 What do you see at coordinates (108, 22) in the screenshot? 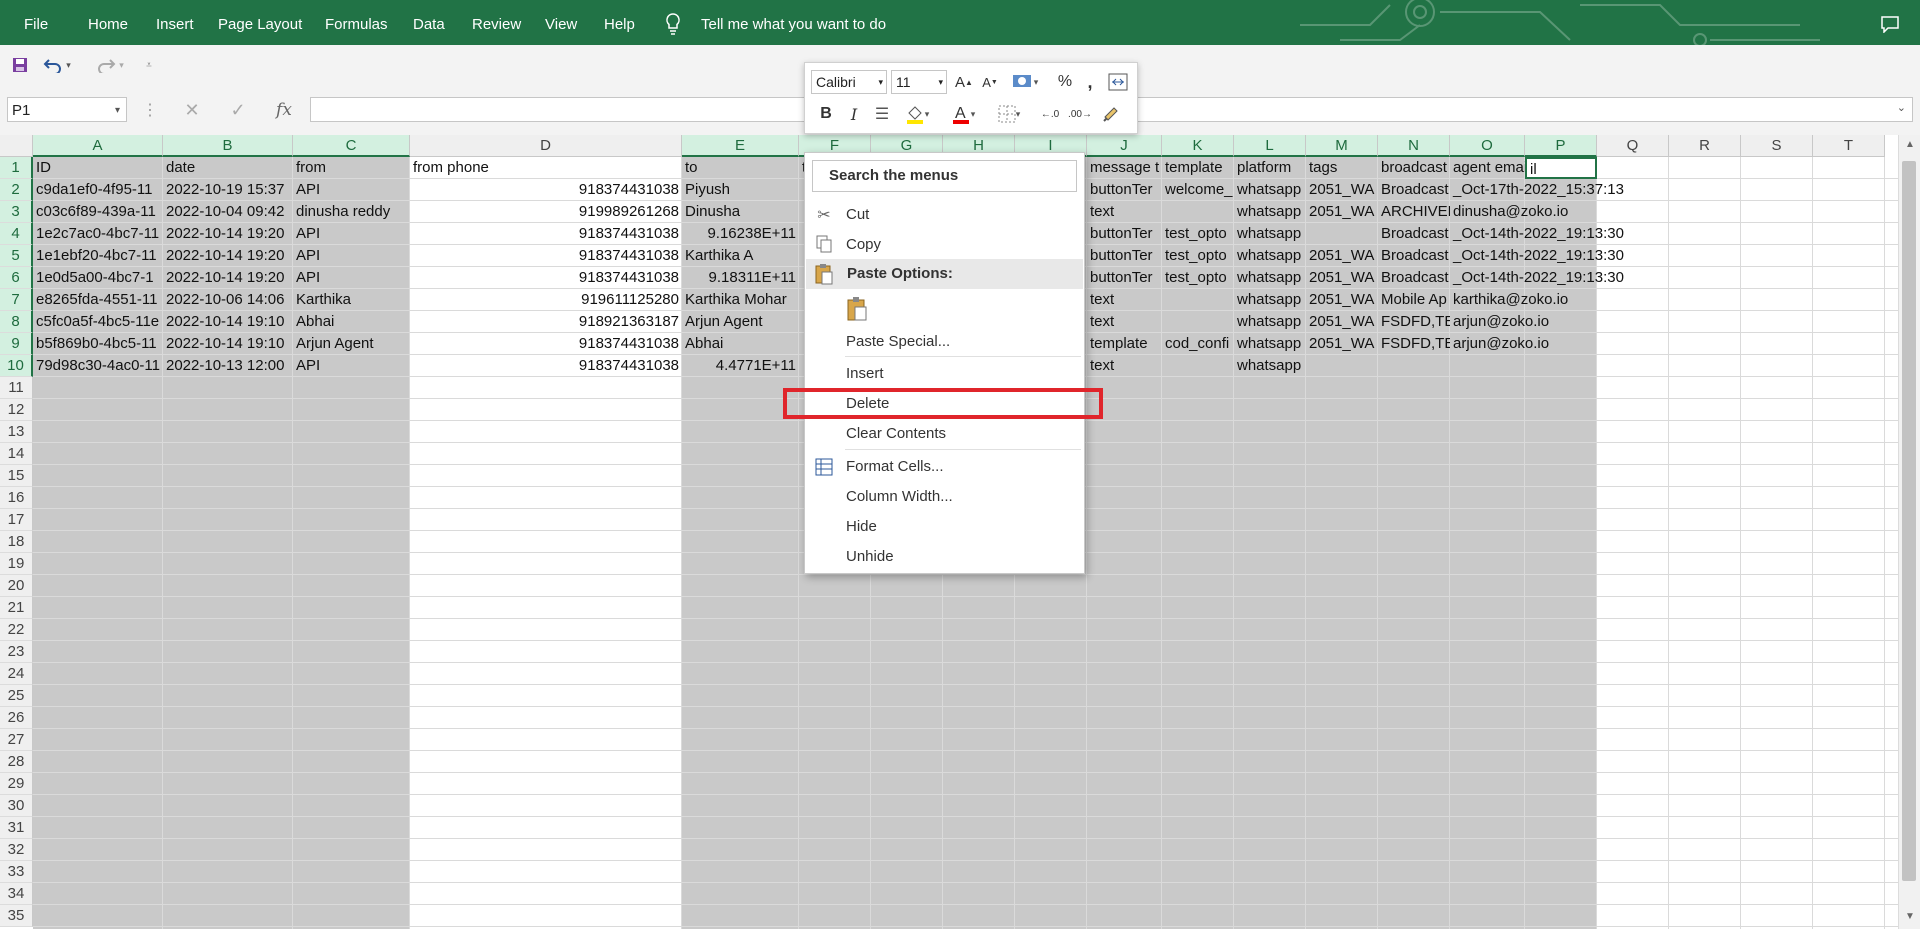
I see `tab-home: Home` at bounding box center [108, 22].